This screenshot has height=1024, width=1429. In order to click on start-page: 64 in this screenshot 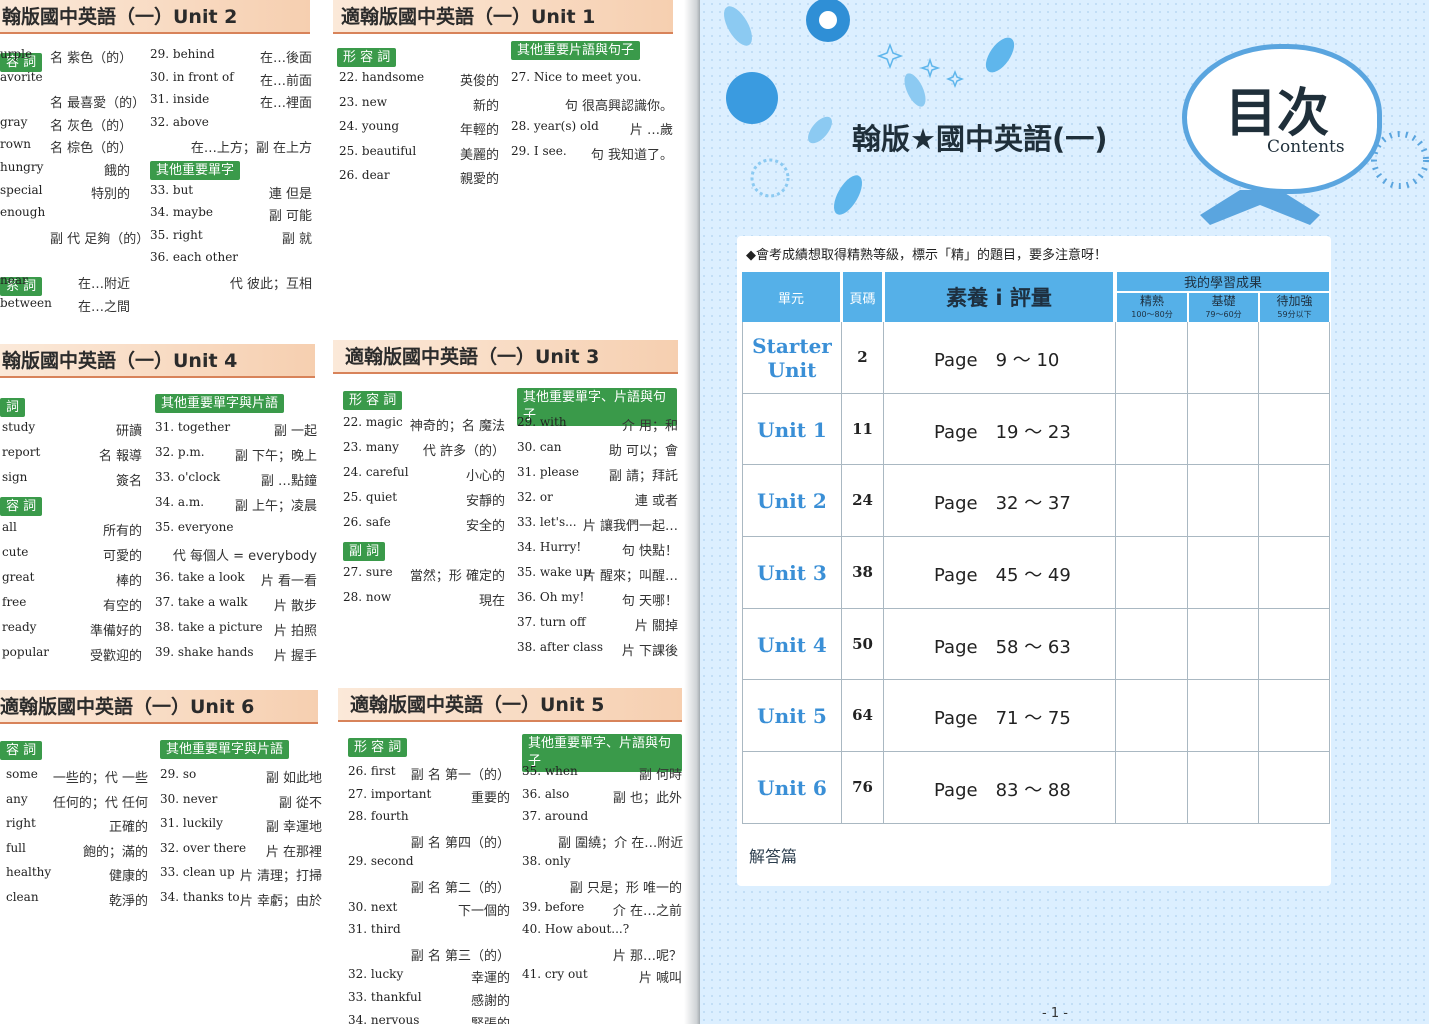, I will do `click(862, 715)`.